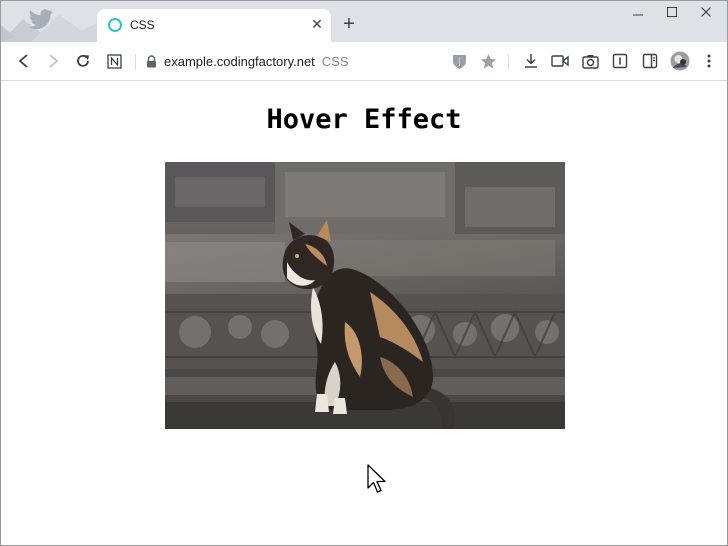 The width and height of the screenshot is (728, 546). I want to click on minimize-icon, so click(638, 14).